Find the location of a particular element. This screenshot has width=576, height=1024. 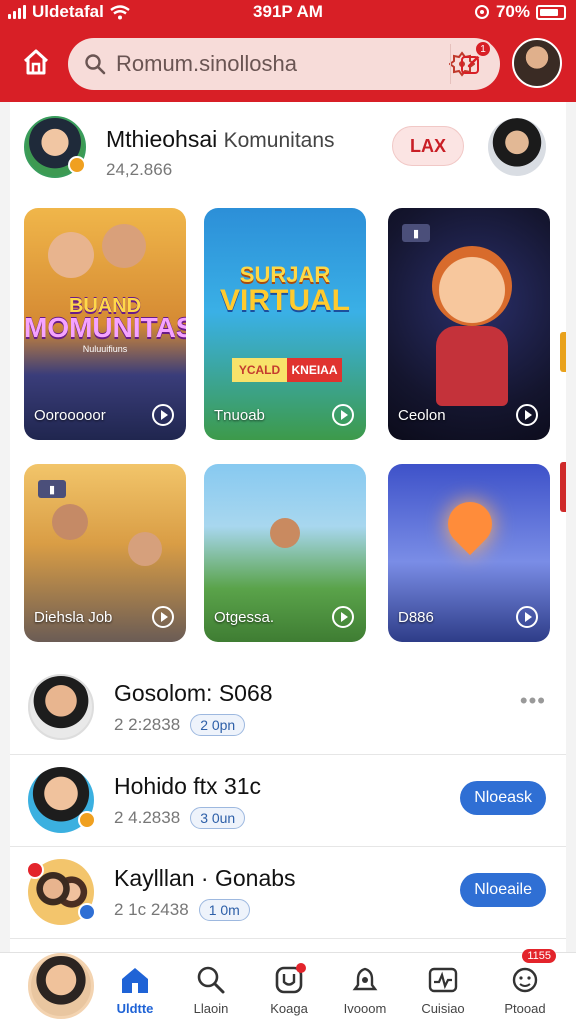

list-item-meta: 2 1c 2438 1 0m is located at coordinates (182, 910).